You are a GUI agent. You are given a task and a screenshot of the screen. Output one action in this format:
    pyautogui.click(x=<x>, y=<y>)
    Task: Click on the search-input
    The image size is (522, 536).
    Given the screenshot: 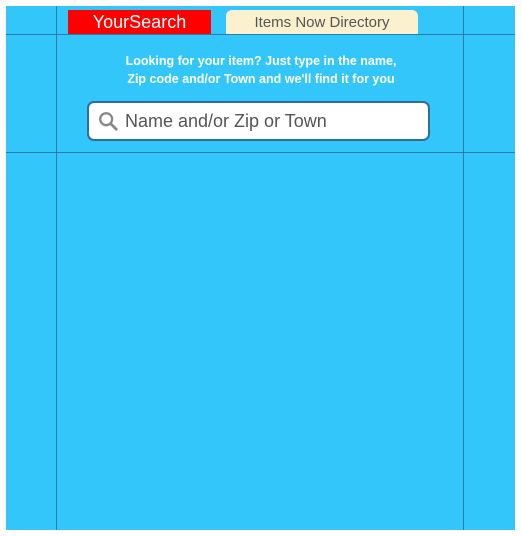 What is the action you would take?
    pyautogui.click(x=270, y=121)
    